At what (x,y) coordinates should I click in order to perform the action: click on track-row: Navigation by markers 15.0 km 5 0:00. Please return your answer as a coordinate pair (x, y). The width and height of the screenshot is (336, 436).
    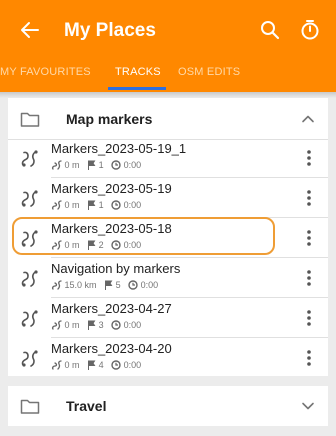
    Looking at the image, I should click on (168, 278).